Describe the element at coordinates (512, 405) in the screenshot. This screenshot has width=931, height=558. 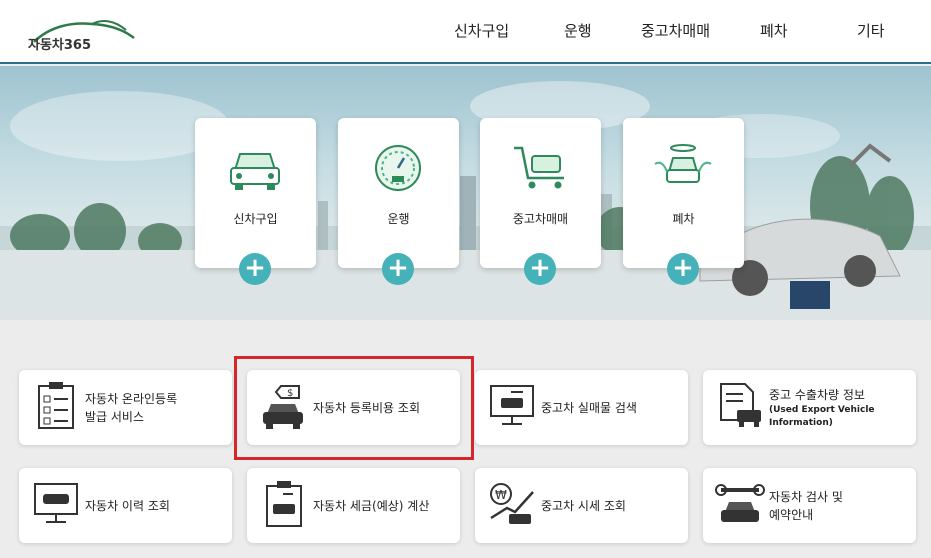
I see `monitor-car-icon` at that location.